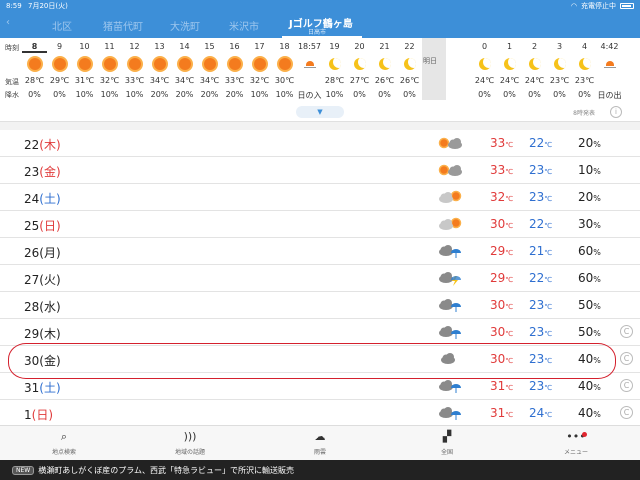 The width and height of the screenshot is (640, 480). I want to click on wifi-icon: ◠, so click(573, 6).